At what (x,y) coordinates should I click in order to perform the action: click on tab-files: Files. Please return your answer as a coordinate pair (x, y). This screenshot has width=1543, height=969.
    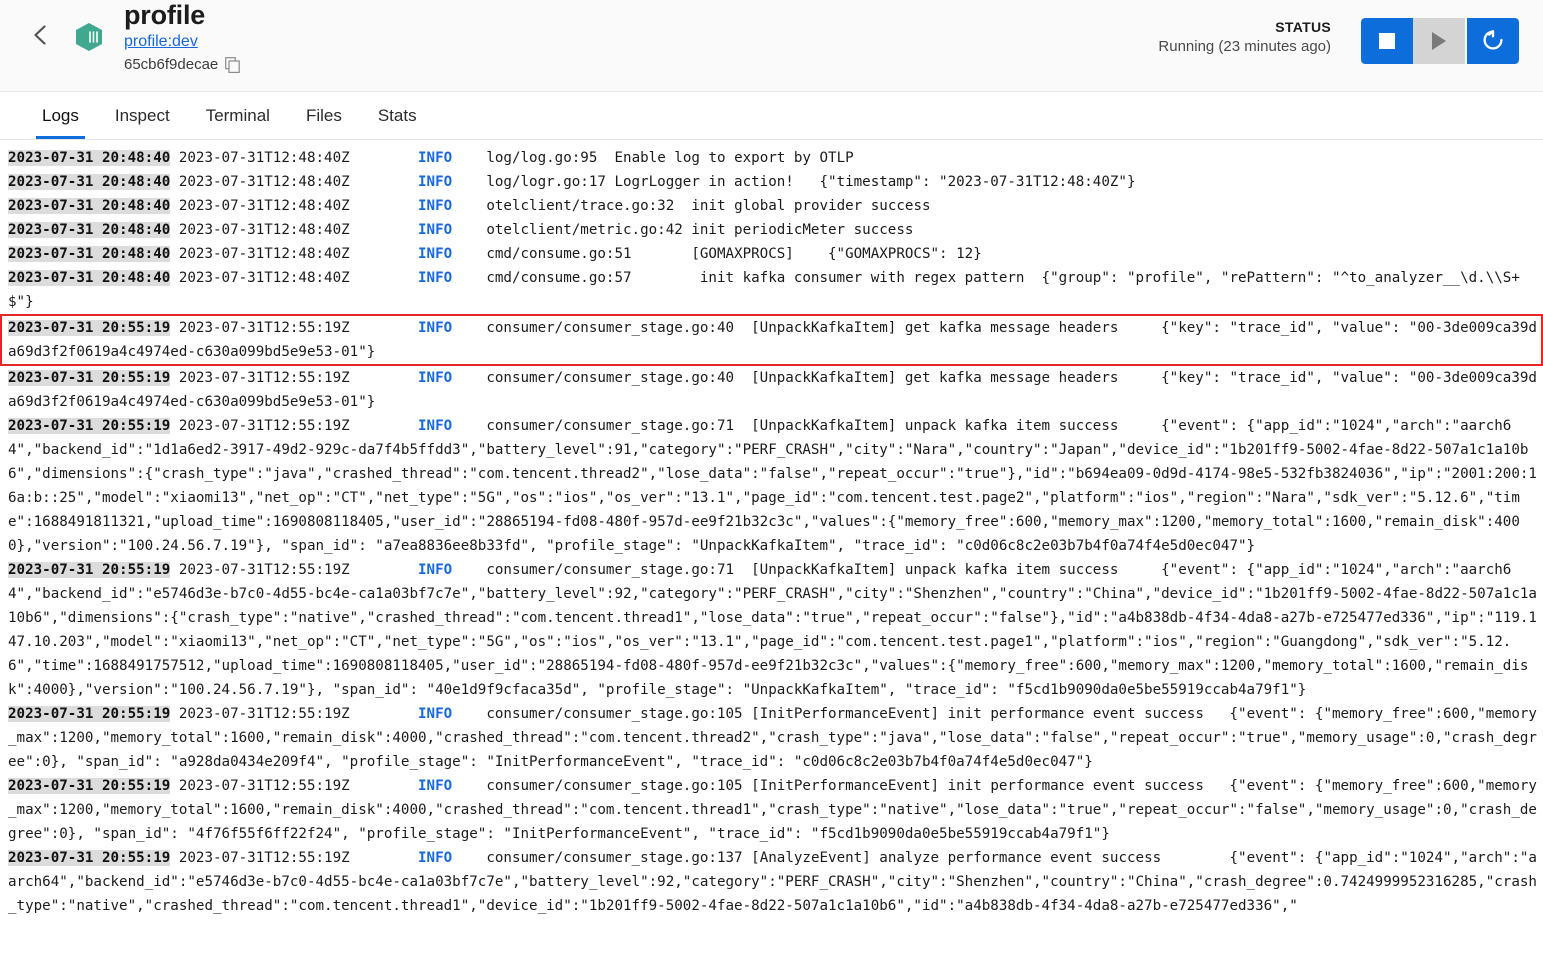
    Looking at the image, I should click on (324, 115).